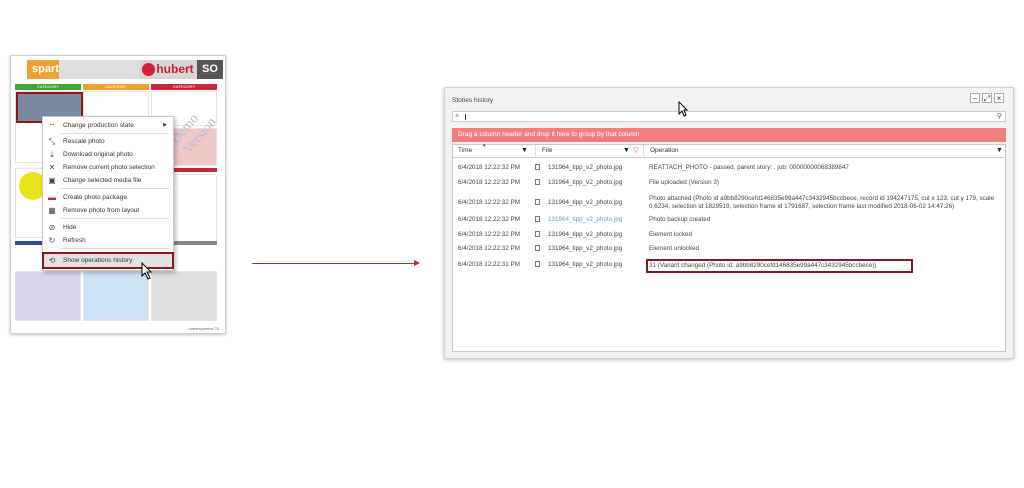 Image resolution: width=1024 pixels, height=488 pixels. What do you see at coordinates (52, 141) in the screenshot?
I see `rescale-icon: ⤡` at bounding box center [52, 141].